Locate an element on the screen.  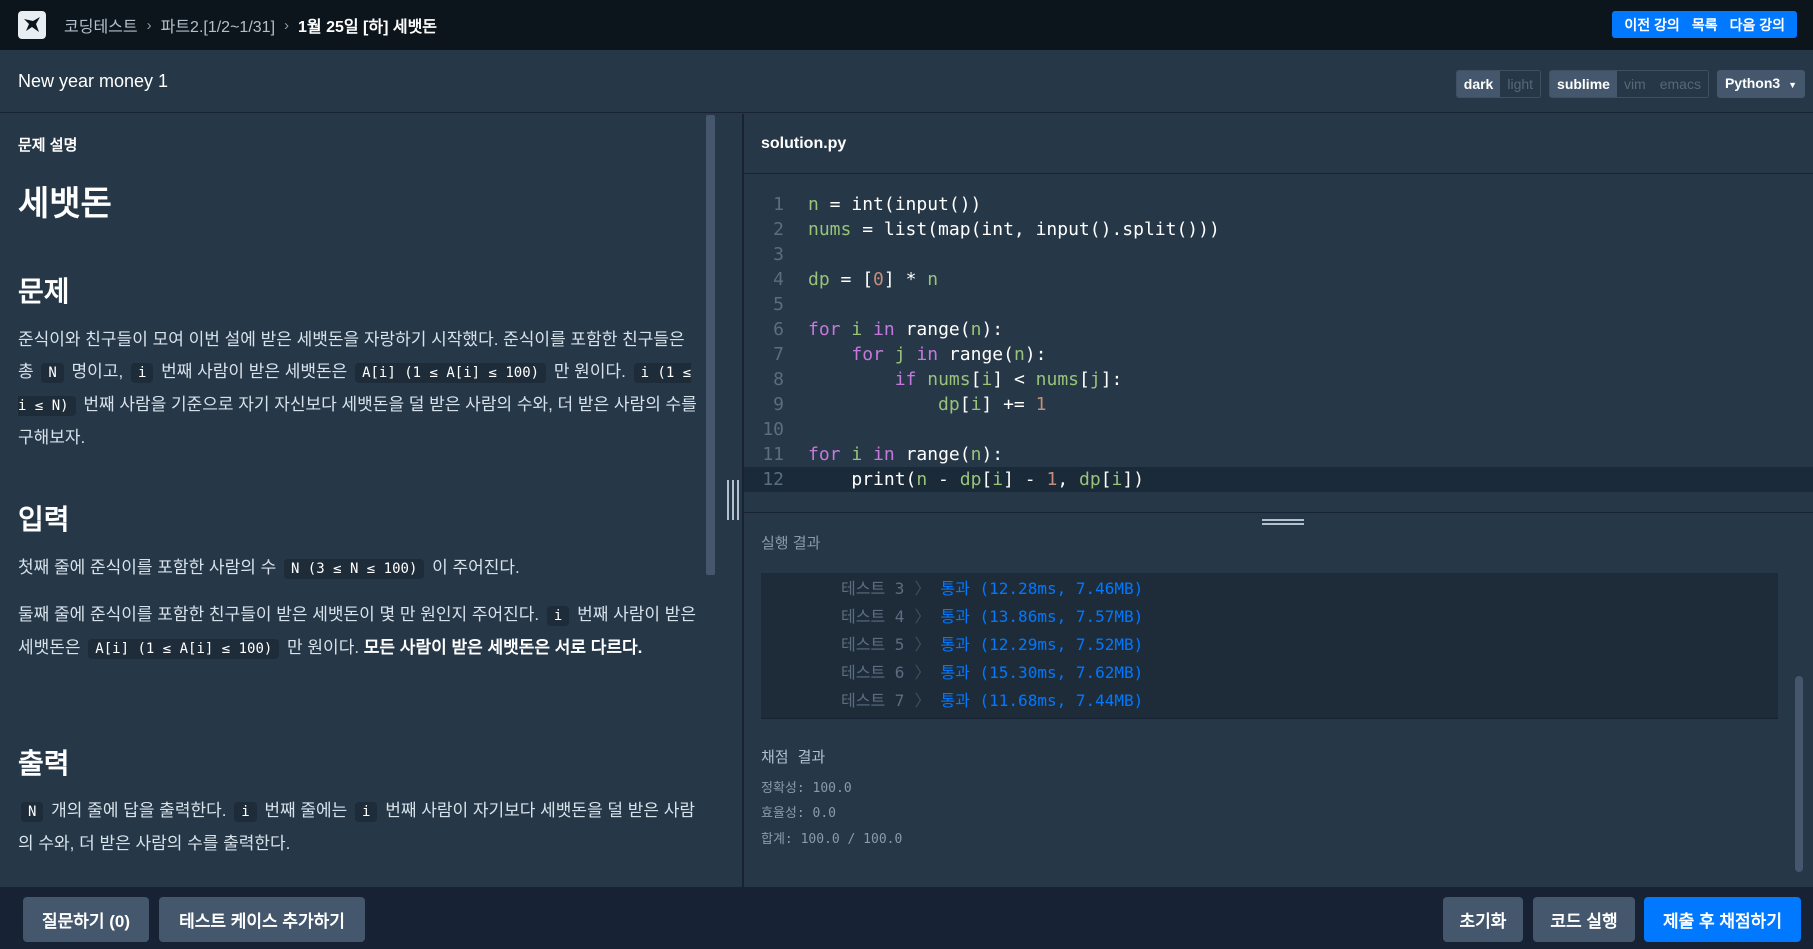
code-line: 7 for j in range(n): is located at coordinates (1278, 354).